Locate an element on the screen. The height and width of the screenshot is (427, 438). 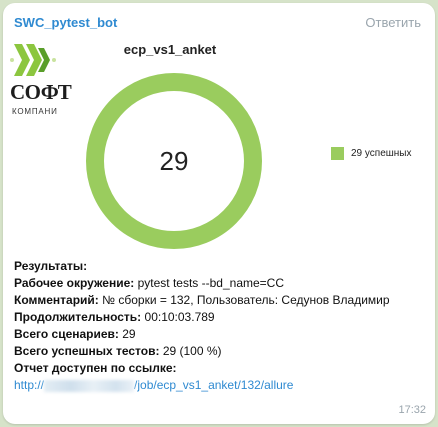
chart-legend: 29 успешных is located at coordinates (371, 153).